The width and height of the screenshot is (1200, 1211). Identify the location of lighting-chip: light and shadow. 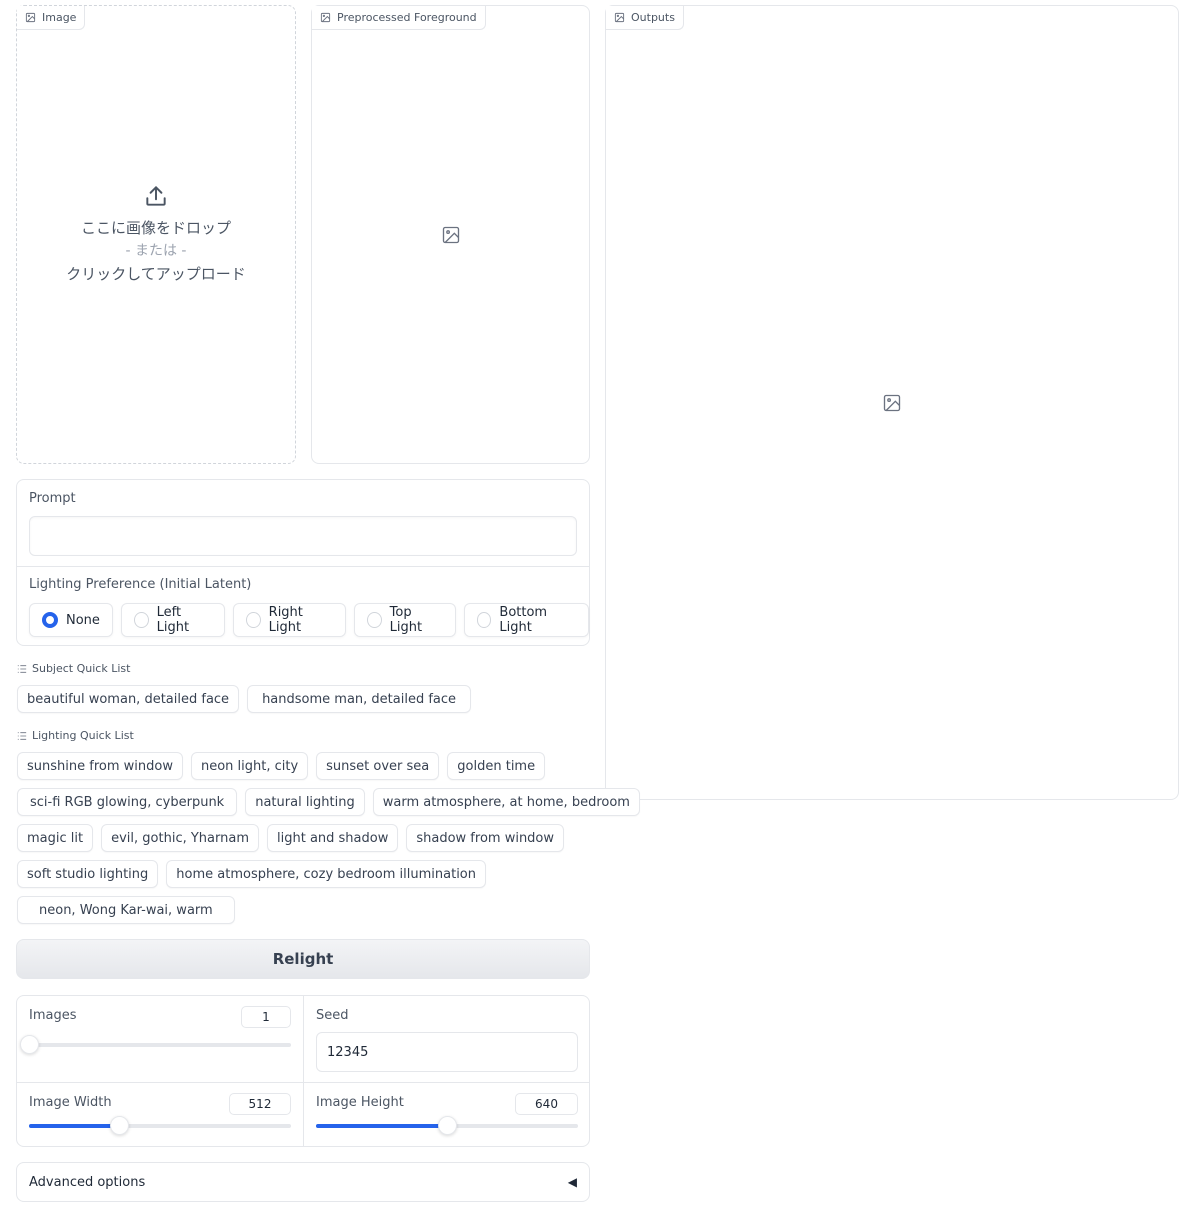
(333, 838).